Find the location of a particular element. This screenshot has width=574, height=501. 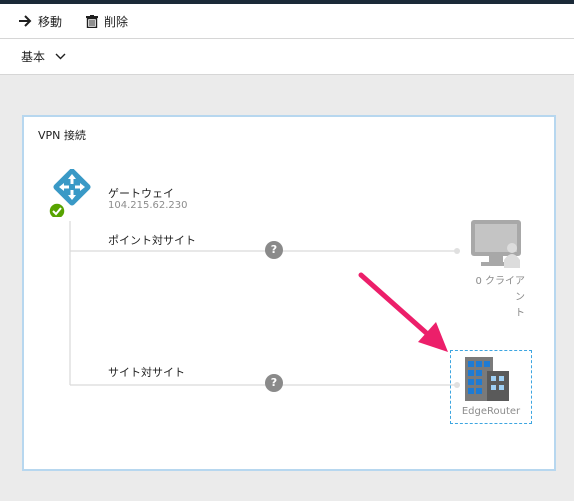

arrow-right-icon is located at coordinates (25, 21).